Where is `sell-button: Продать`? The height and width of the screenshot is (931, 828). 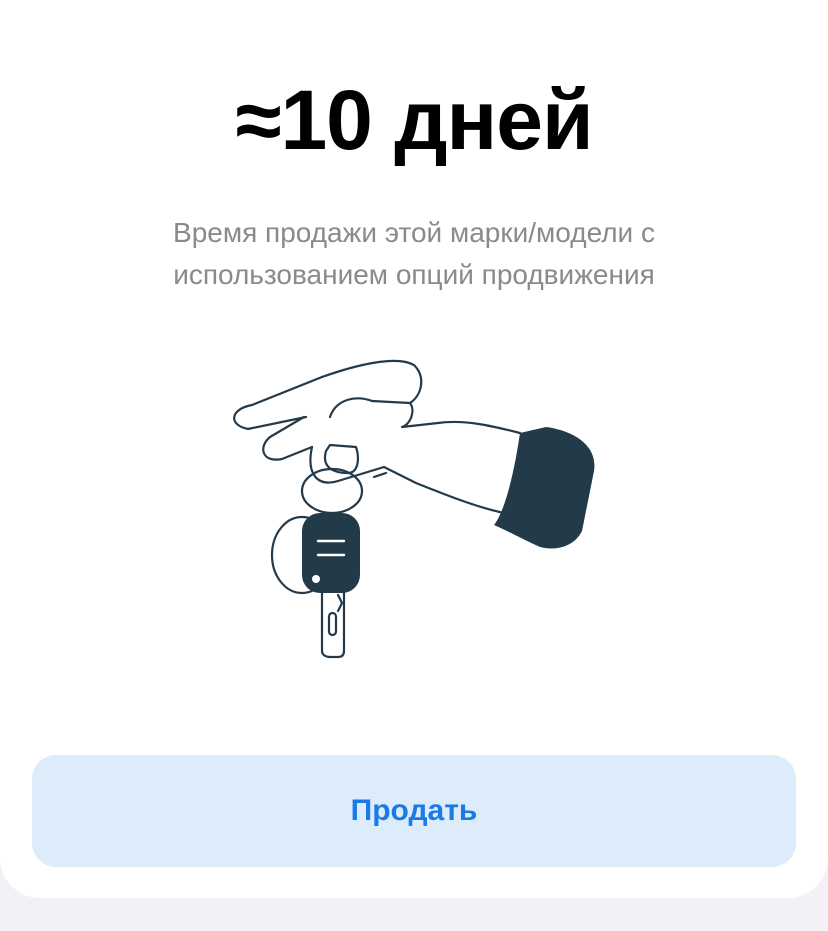 sell-button: Продать is located at coordinates (414, 811).